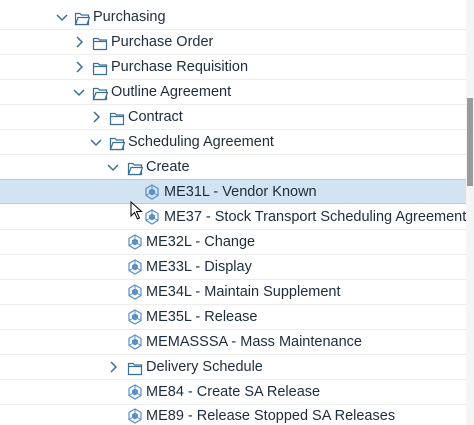 Image resolution: width=474 pixels, height=425 pixels. What do you see at coordinates (201, 142) in the screenshot?
I see `tree-node-label: Scheduling Agreement` at bounding box center [201, 142].